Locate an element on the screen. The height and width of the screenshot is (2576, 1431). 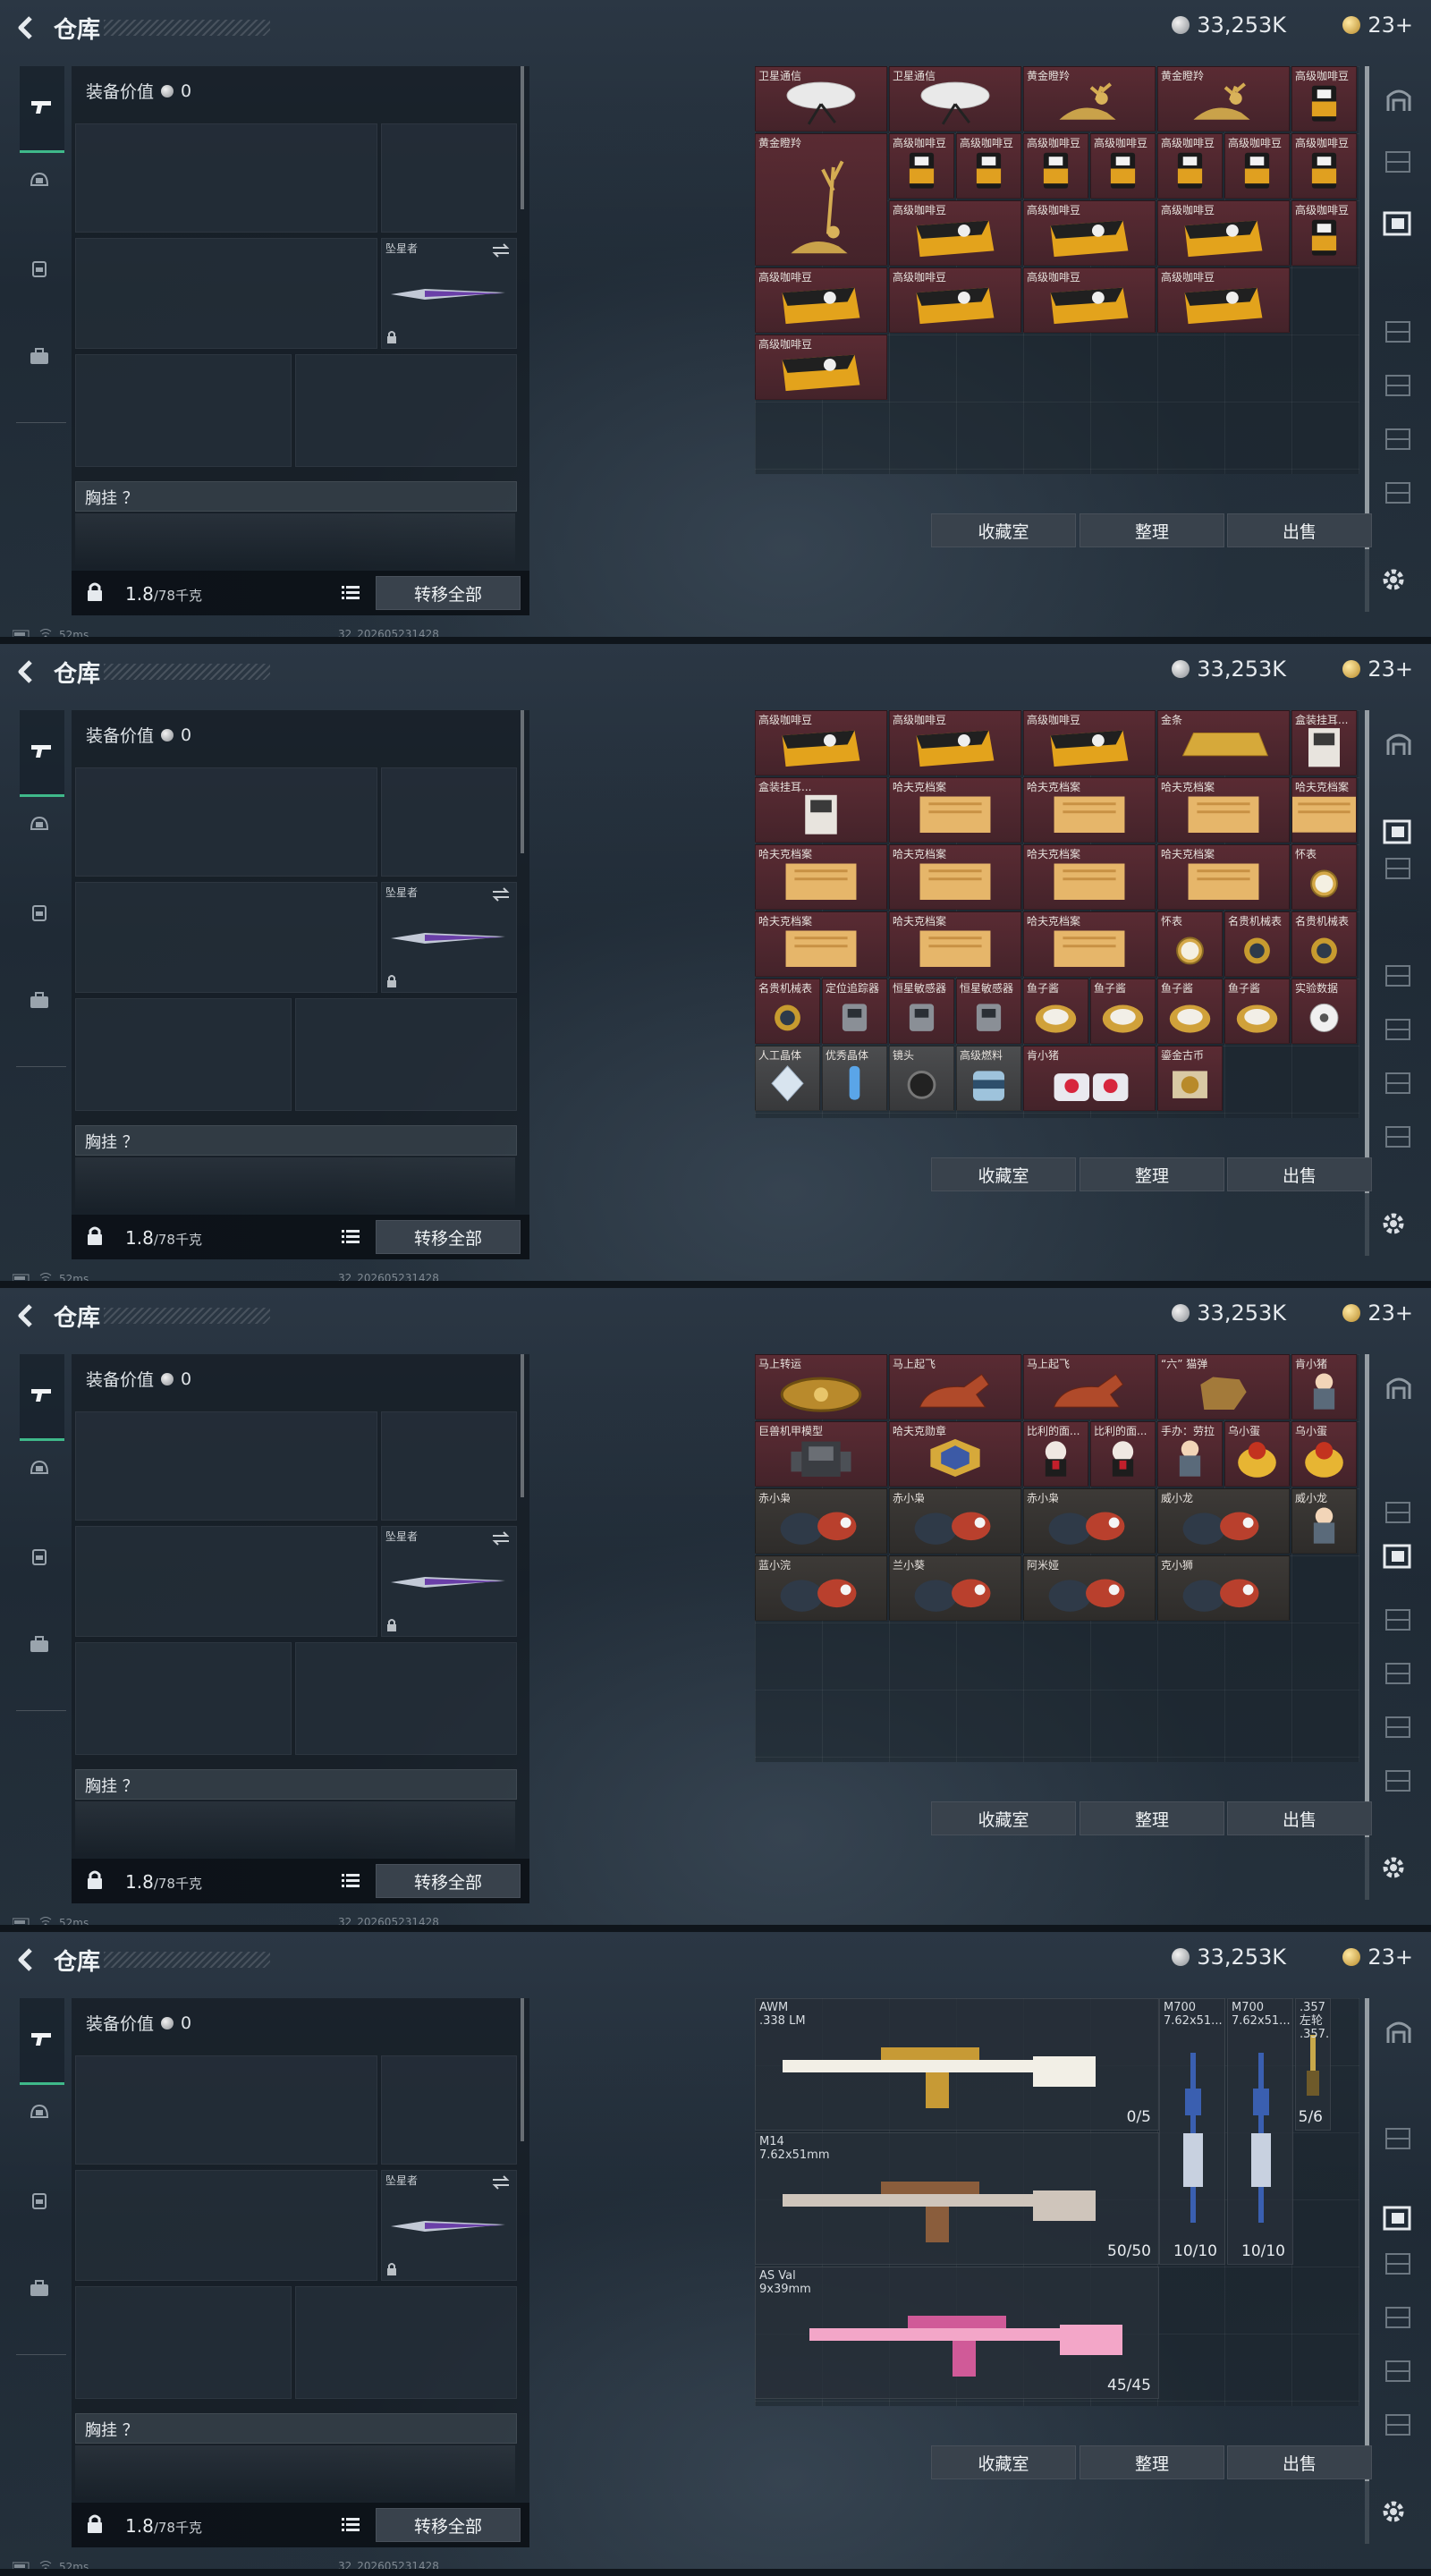
weapon-item: AWM .338 LM 0/5 is located at coordinates (957, 2064).